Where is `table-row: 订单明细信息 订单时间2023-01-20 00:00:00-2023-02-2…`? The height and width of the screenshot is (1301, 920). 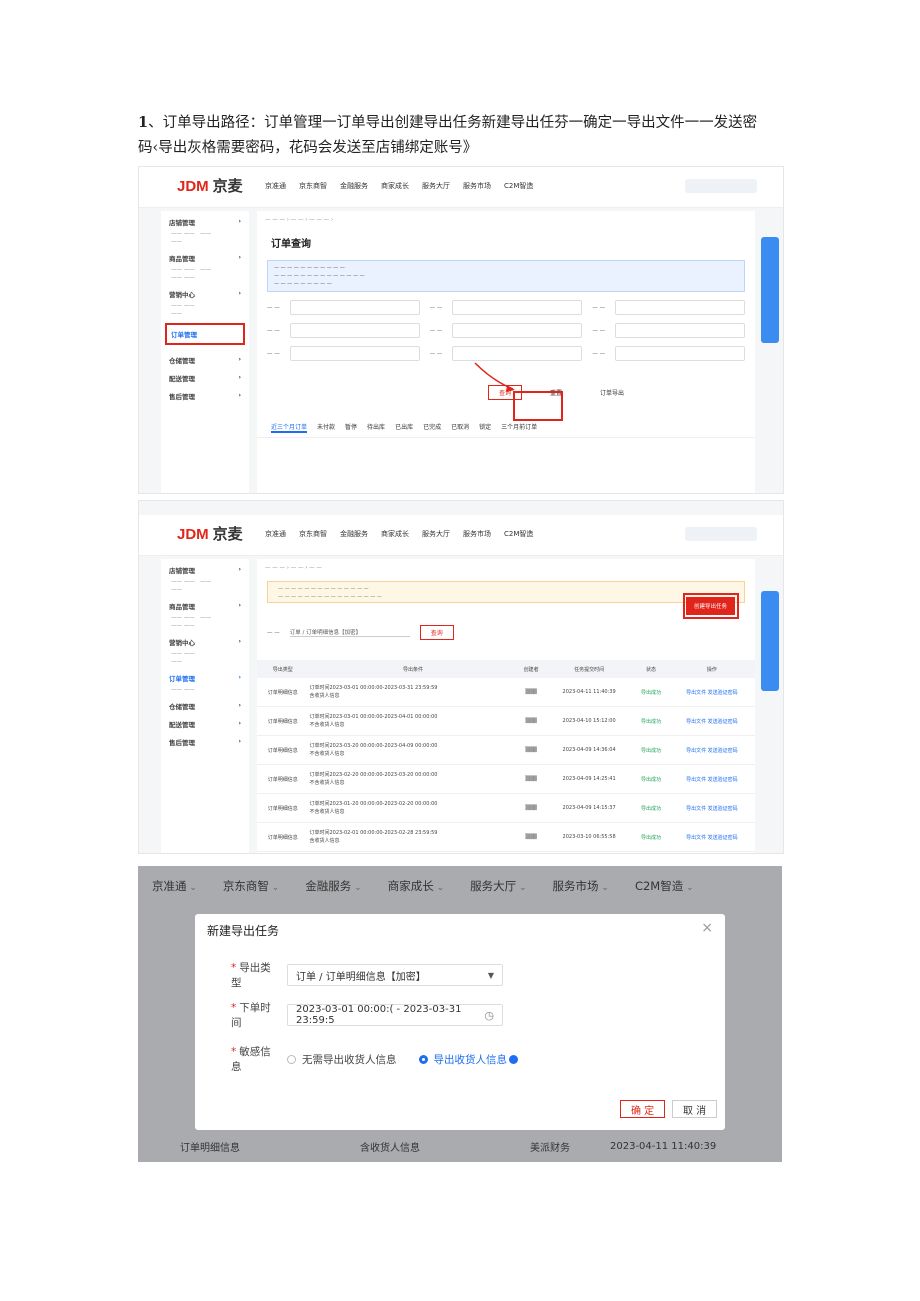
table-row: 订单明细信息 订单时间2023-01-20 00:00:00-2023-02-2… is located at coordinates (506, 808).